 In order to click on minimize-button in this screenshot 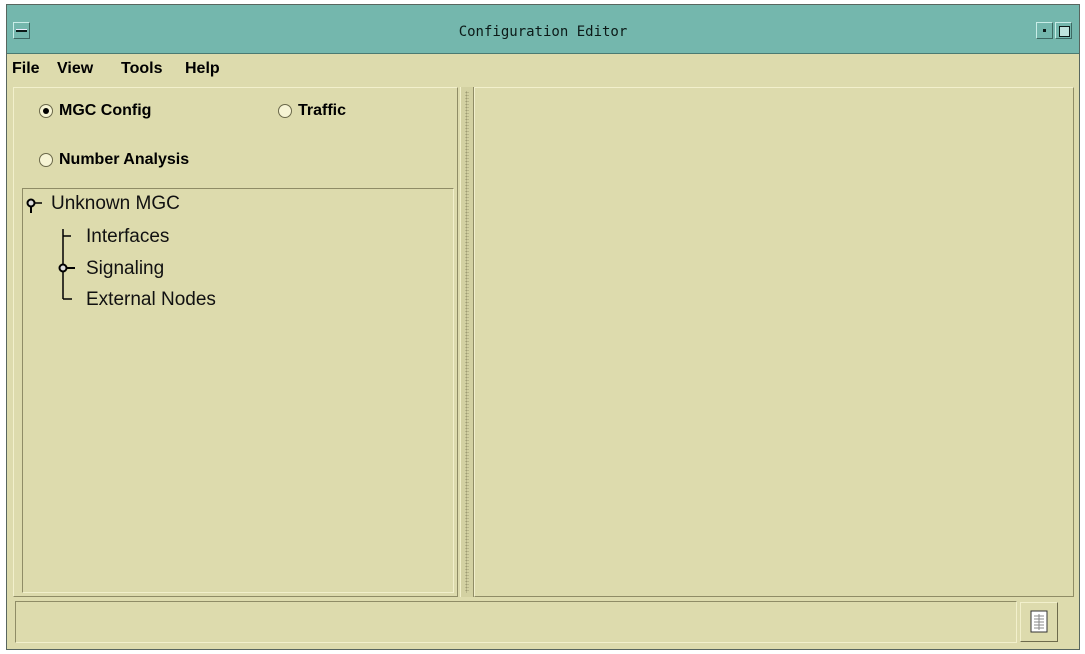, I will do `click(1044, 30)`.